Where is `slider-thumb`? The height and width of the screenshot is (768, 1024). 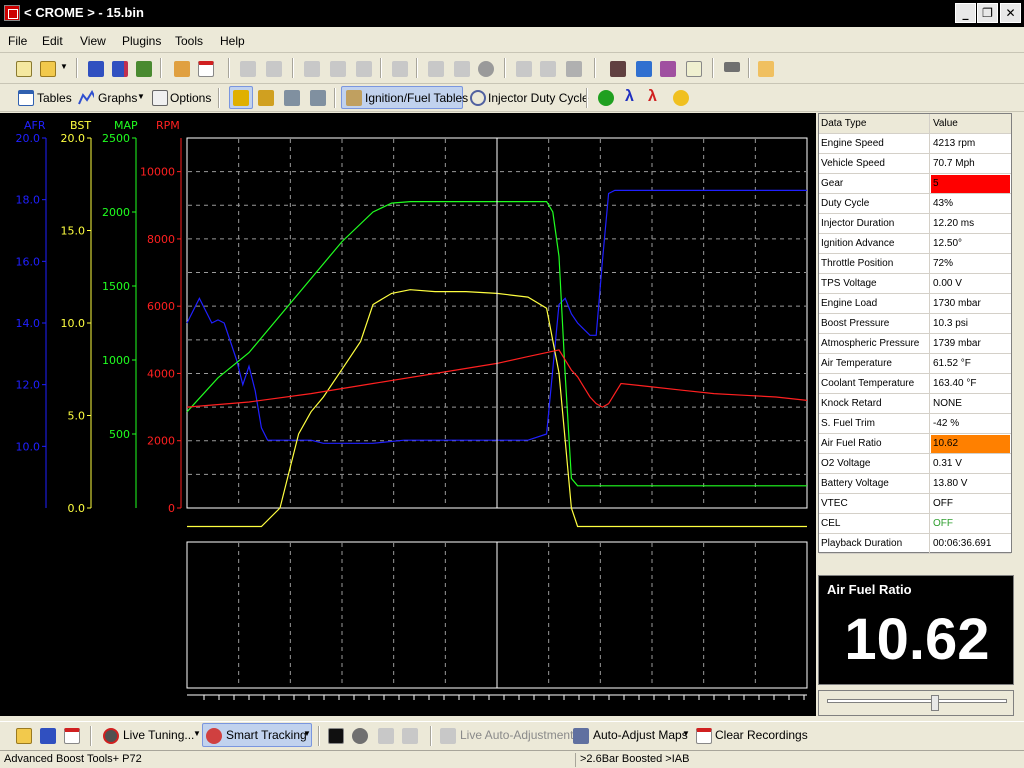 slider-thumb is located at coordinates (935, 703).